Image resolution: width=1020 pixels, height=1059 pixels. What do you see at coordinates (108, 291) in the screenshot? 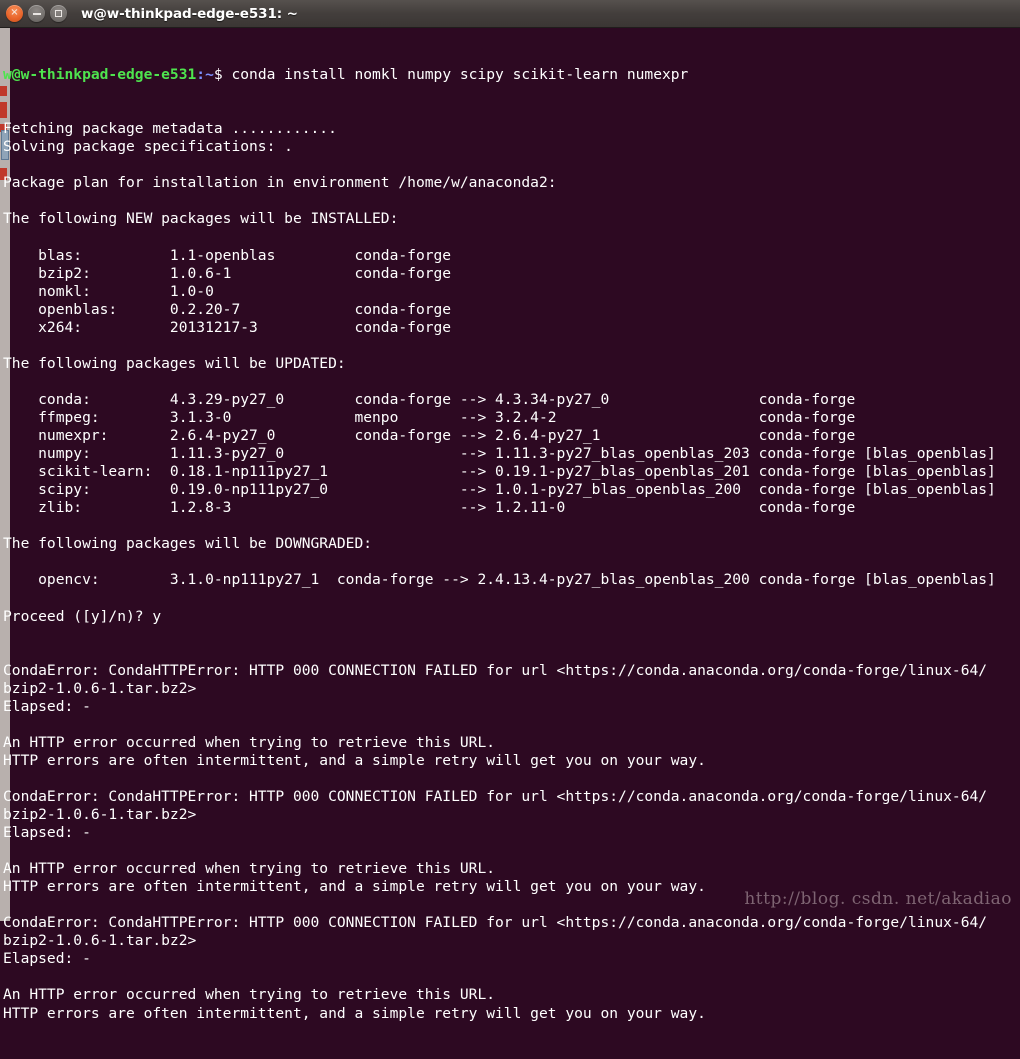
I see `terminal-line: nomkl: 1.0-0` at bounding box center [108, 291].